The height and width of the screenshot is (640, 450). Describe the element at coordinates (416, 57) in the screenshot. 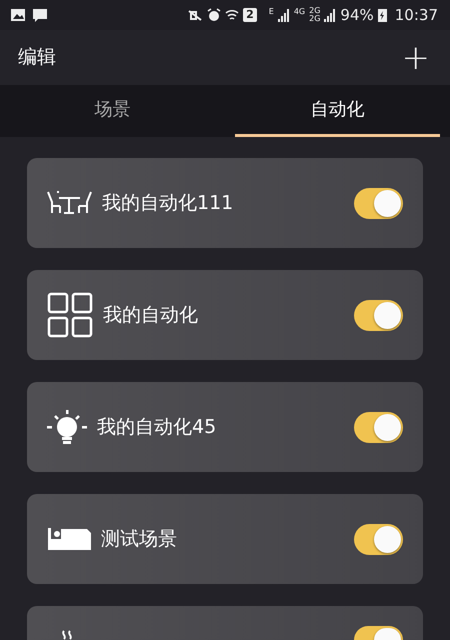

I see `add-button: +` at that location.